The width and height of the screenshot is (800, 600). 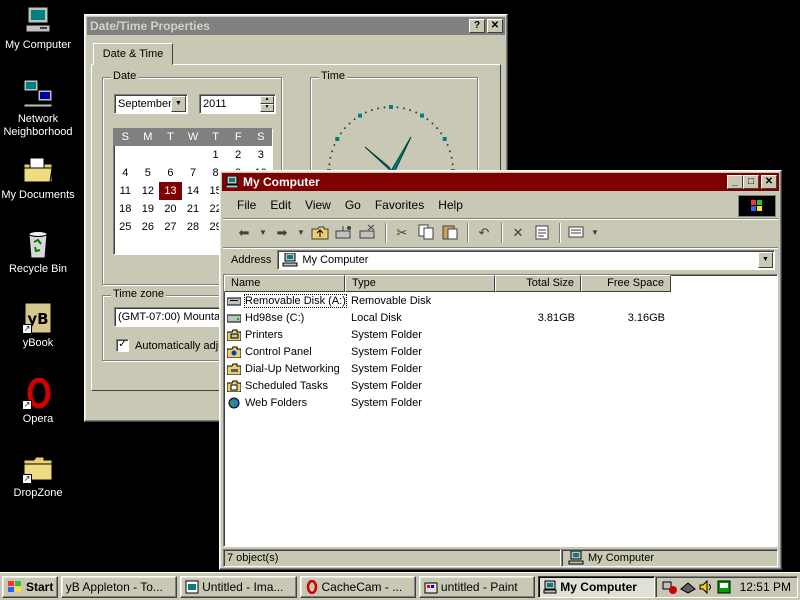 I want to click on calendar-day: 2, so click(x=238, y=155).